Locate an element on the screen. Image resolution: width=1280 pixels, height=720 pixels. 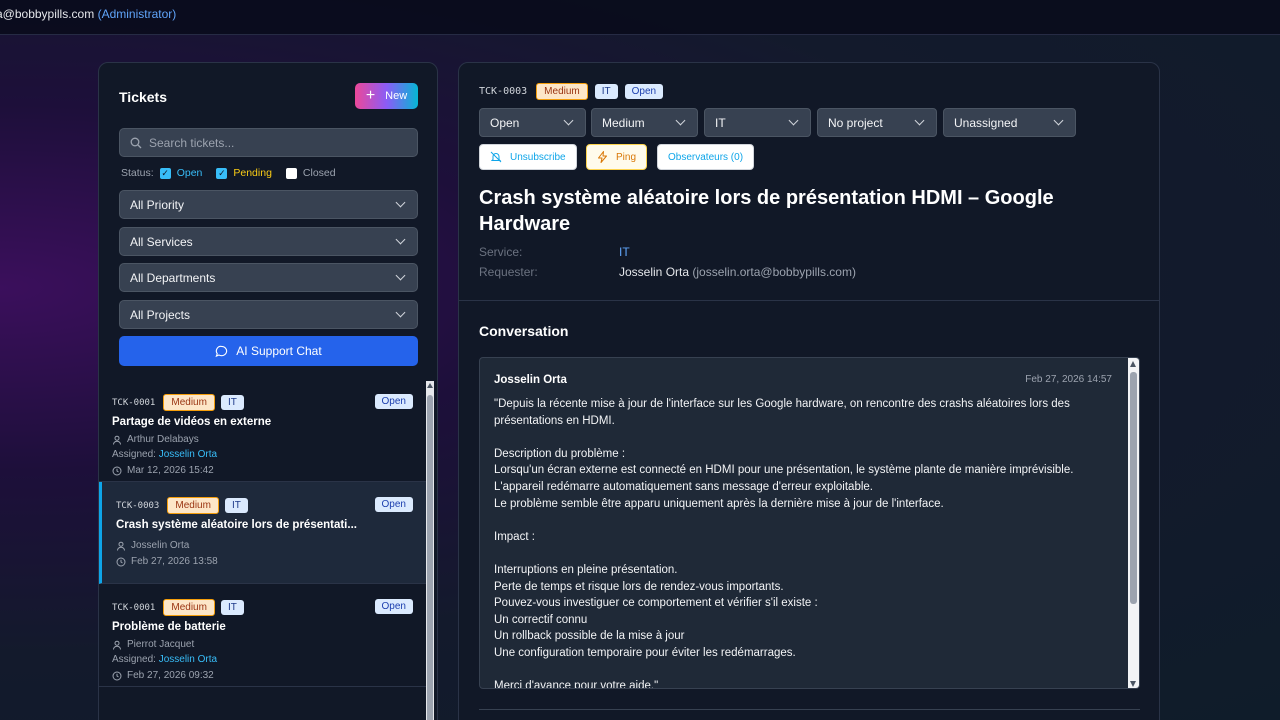
requester-name: Josselin Orta is located at coordinates (654, 272).